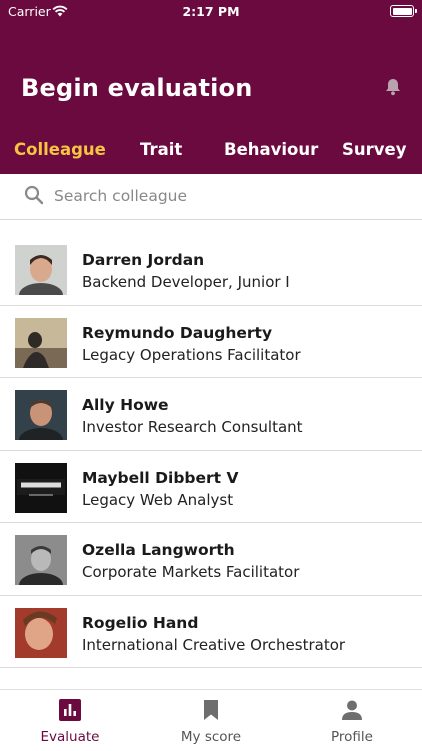 The image size is (422, 751). Describe the element at coordinates (186, 282) in the screenshot. I see `colleague-role: Backend Developer, Junior I` at that location.